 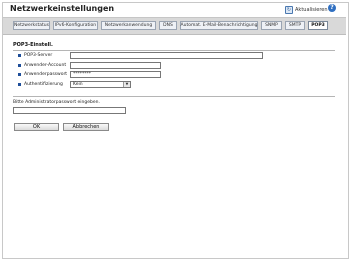 What do you see at coordinates (78, 84) in the screenshot?
I see `authentication-value: Kein` at bounding box center [78, 84].